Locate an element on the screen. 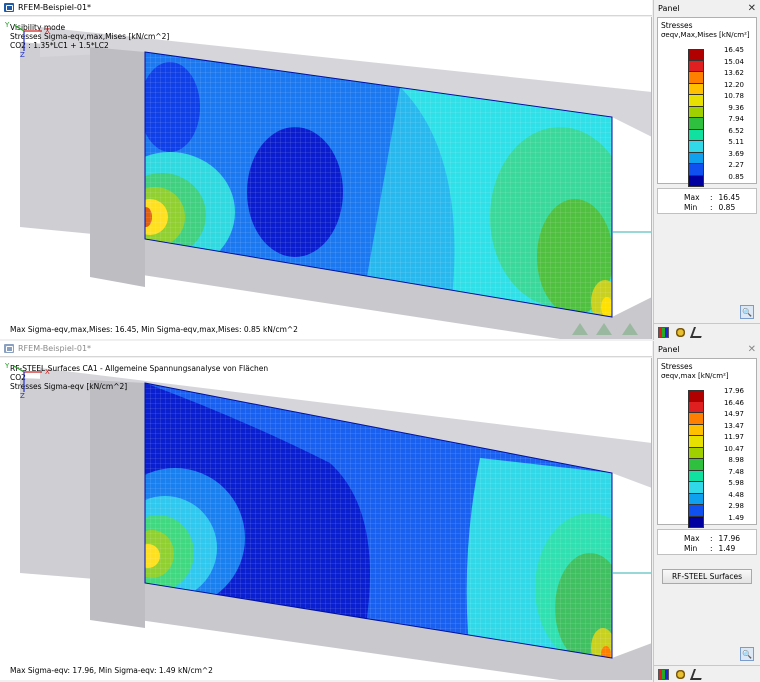 Image resolution: width=760 pixels, height=682 pixels. bottom-axes-icon: X Y Z is located at coordinates (27, 380).